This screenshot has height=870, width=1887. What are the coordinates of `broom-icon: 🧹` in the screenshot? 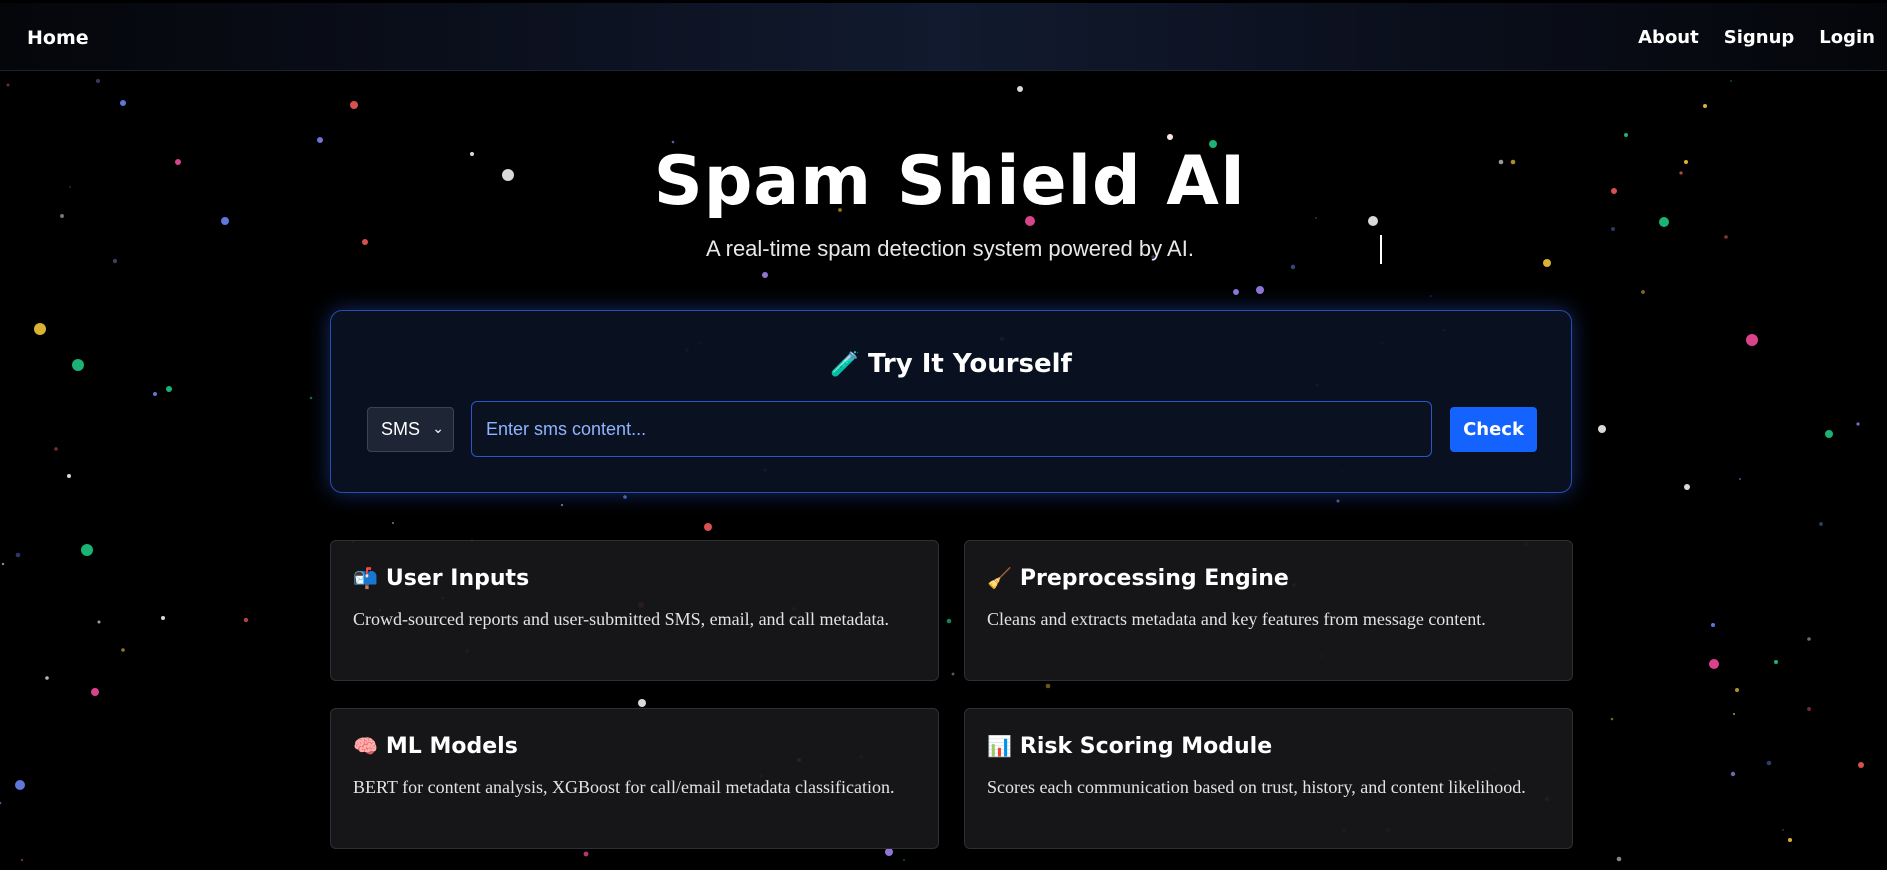 It's located at (999, 578).